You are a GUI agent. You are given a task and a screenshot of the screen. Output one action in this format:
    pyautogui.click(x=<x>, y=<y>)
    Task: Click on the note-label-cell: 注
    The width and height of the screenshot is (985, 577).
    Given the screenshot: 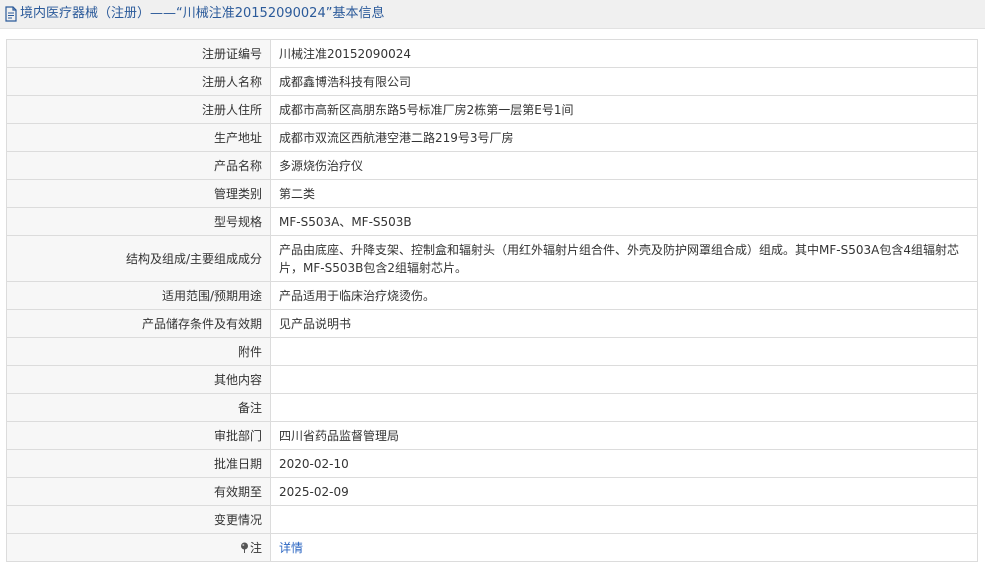 What is the action you would take?
    pyautogui.click(x=138, y=547)
    